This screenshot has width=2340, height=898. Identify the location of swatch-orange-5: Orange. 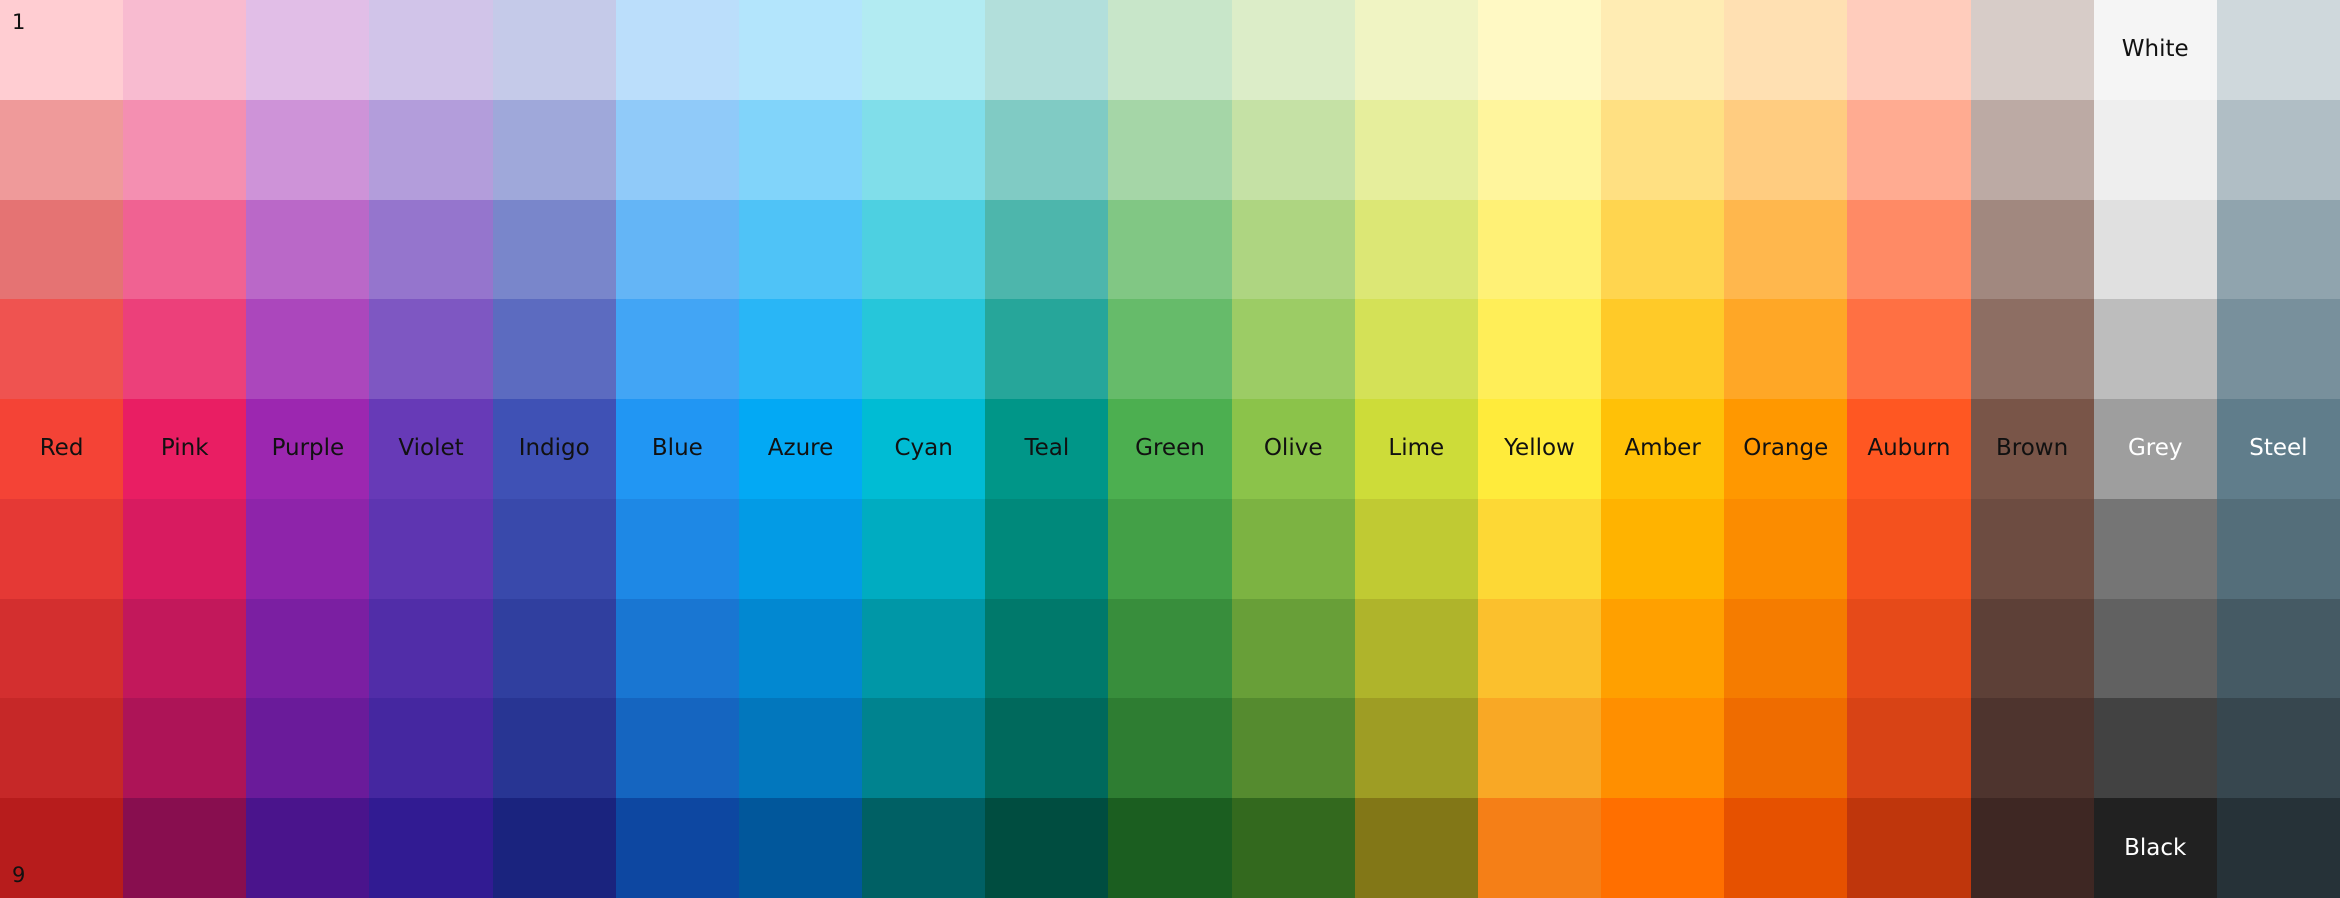
(1786, 449).